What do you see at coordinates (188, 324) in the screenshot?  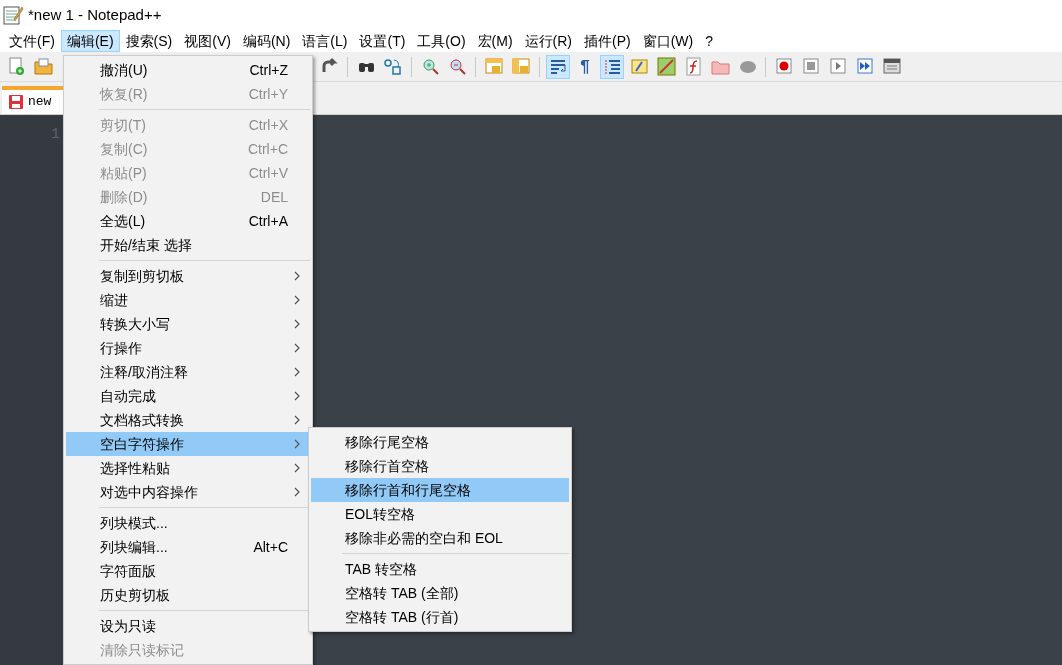 I see `menu-item: 转换大小写` at bounding box center [188, 324].